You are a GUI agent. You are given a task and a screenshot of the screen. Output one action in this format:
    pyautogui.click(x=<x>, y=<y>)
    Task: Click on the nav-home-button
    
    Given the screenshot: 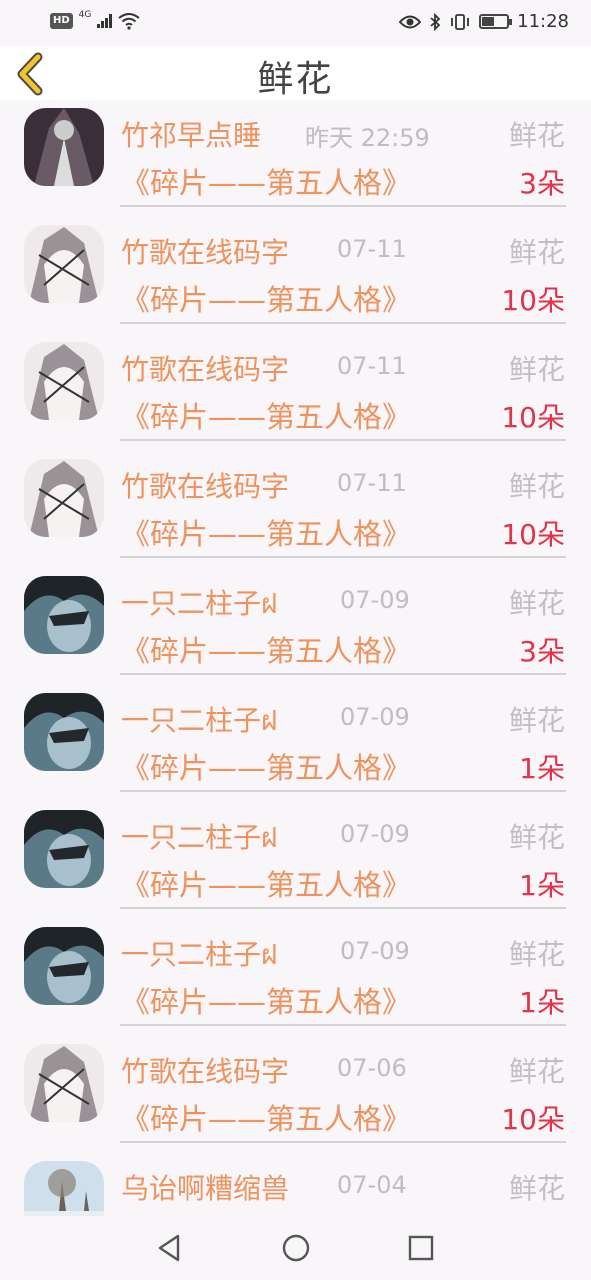 What is the action you would take?
    pyautogui.click(x=296, y=1248)
    